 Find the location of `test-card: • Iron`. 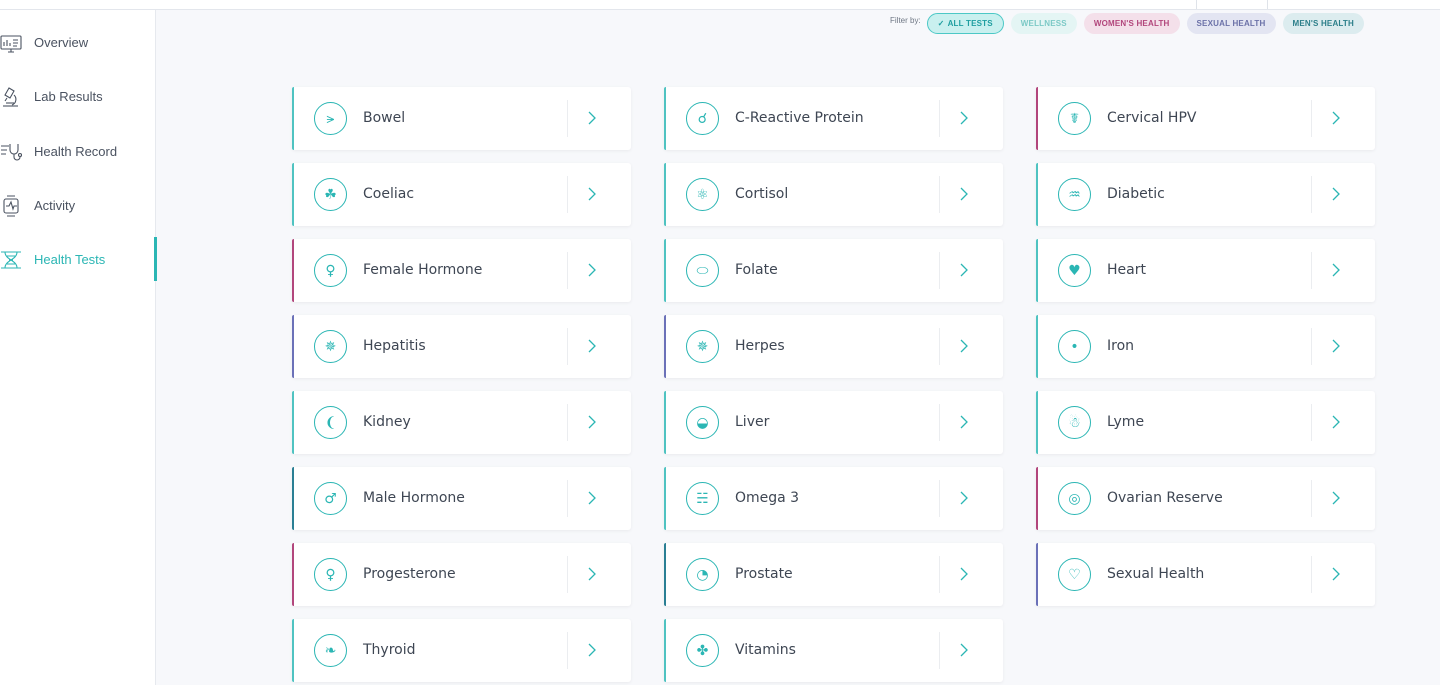

test-card: • Iron is located at coordinates (1205, 346).